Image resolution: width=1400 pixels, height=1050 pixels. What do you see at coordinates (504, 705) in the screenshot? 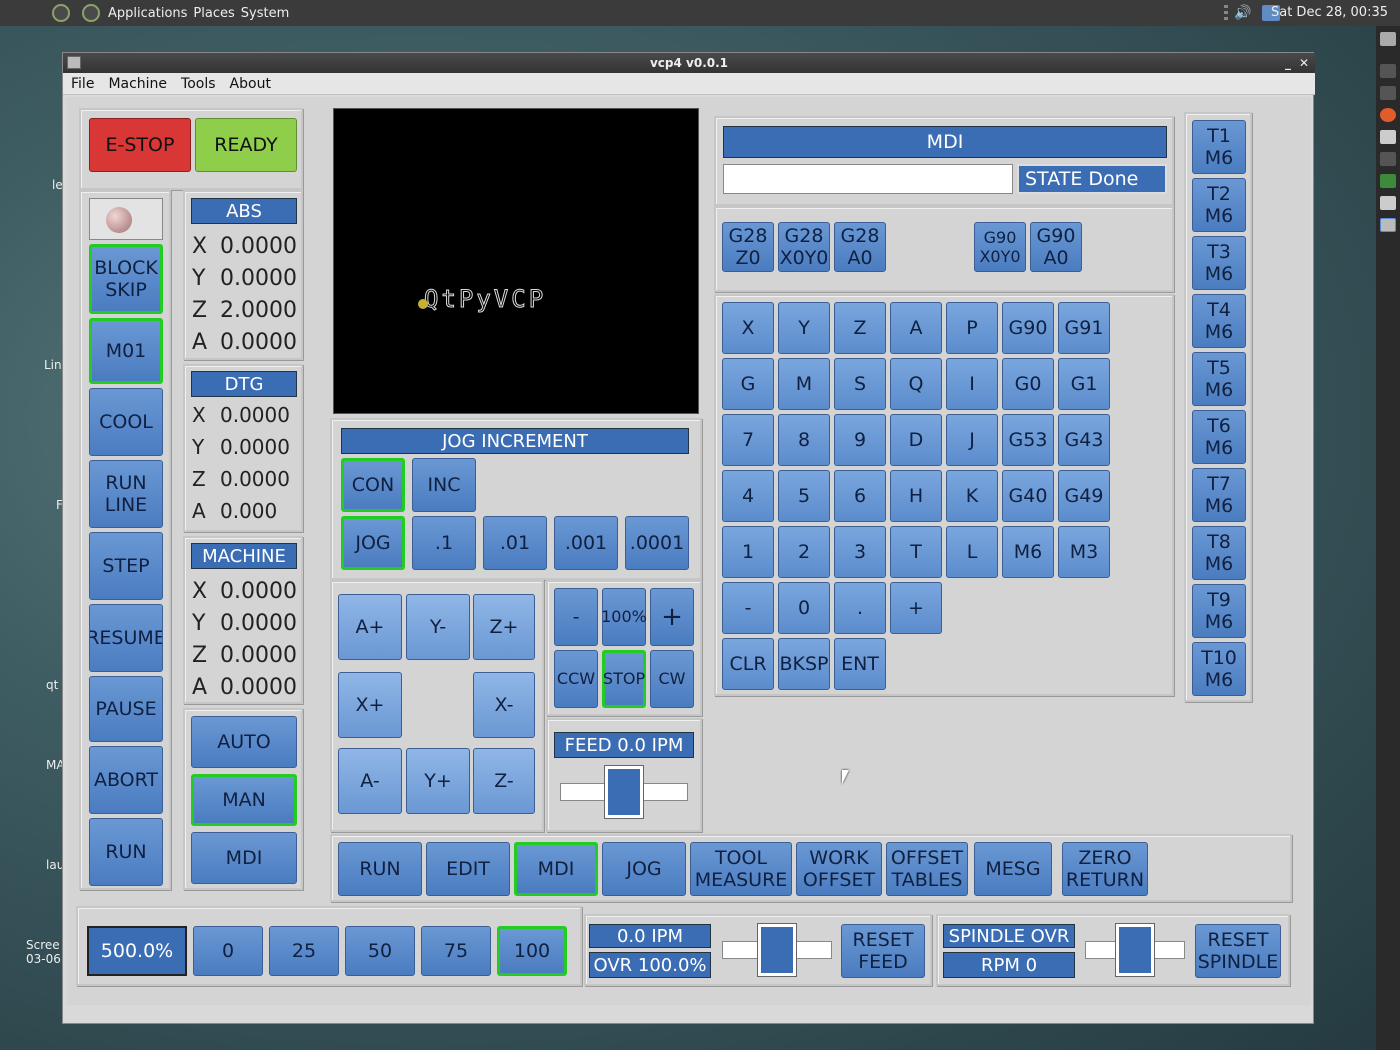
I see `jog-x-minus-button: X-` at bounding box center [504, 705].